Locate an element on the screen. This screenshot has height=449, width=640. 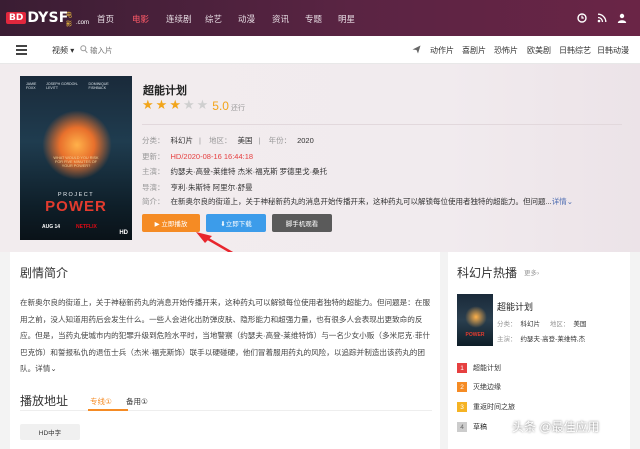
movie-title: 超能计划 is located at coordinates (165, 91).